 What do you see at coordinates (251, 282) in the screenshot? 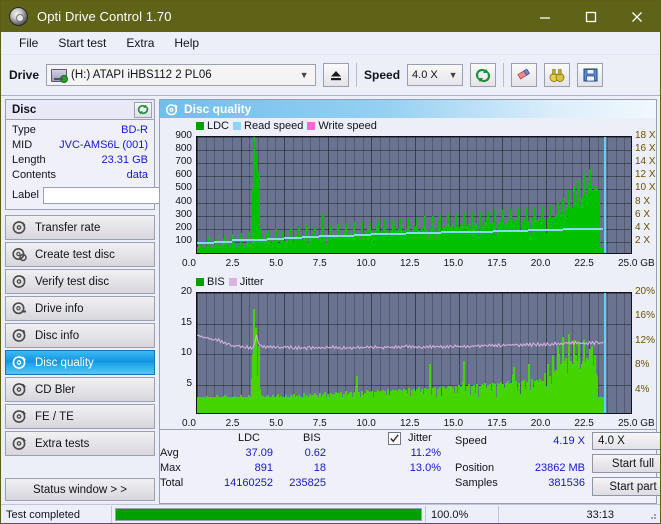
I see `legend-label: Jitter` at bounding box center [251, 282].